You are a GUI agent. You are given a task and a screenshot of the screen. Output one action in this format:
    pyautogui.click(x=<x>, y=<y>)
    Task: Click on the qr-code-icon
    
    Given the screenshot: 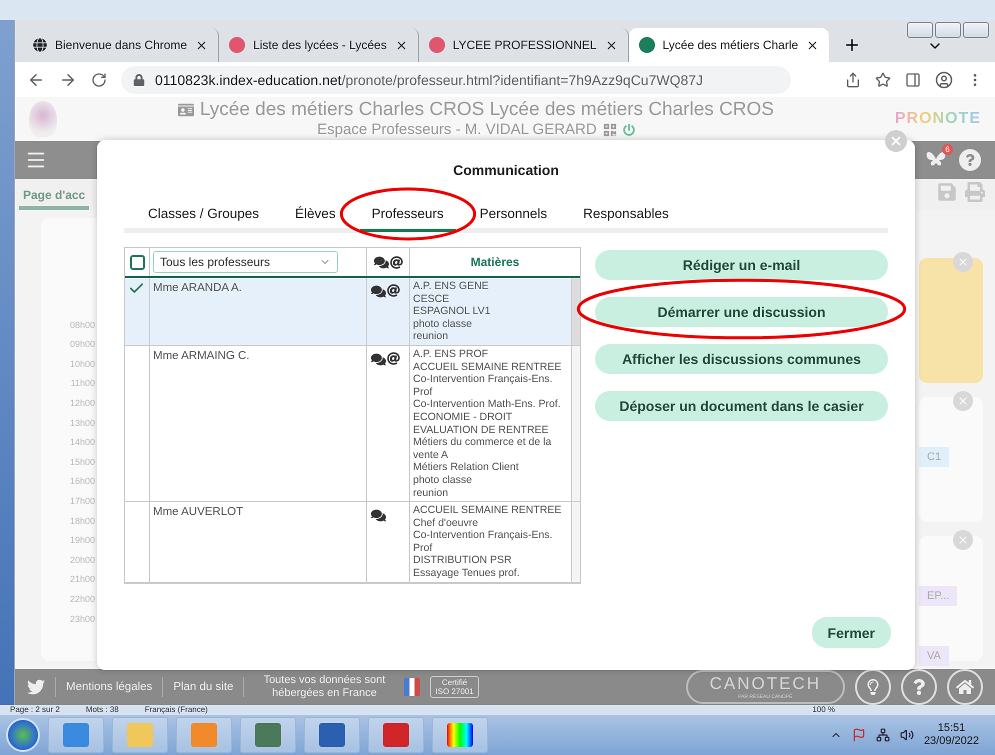 What is the action you would take?
    pyautogui.click(x=609, y=129)
    